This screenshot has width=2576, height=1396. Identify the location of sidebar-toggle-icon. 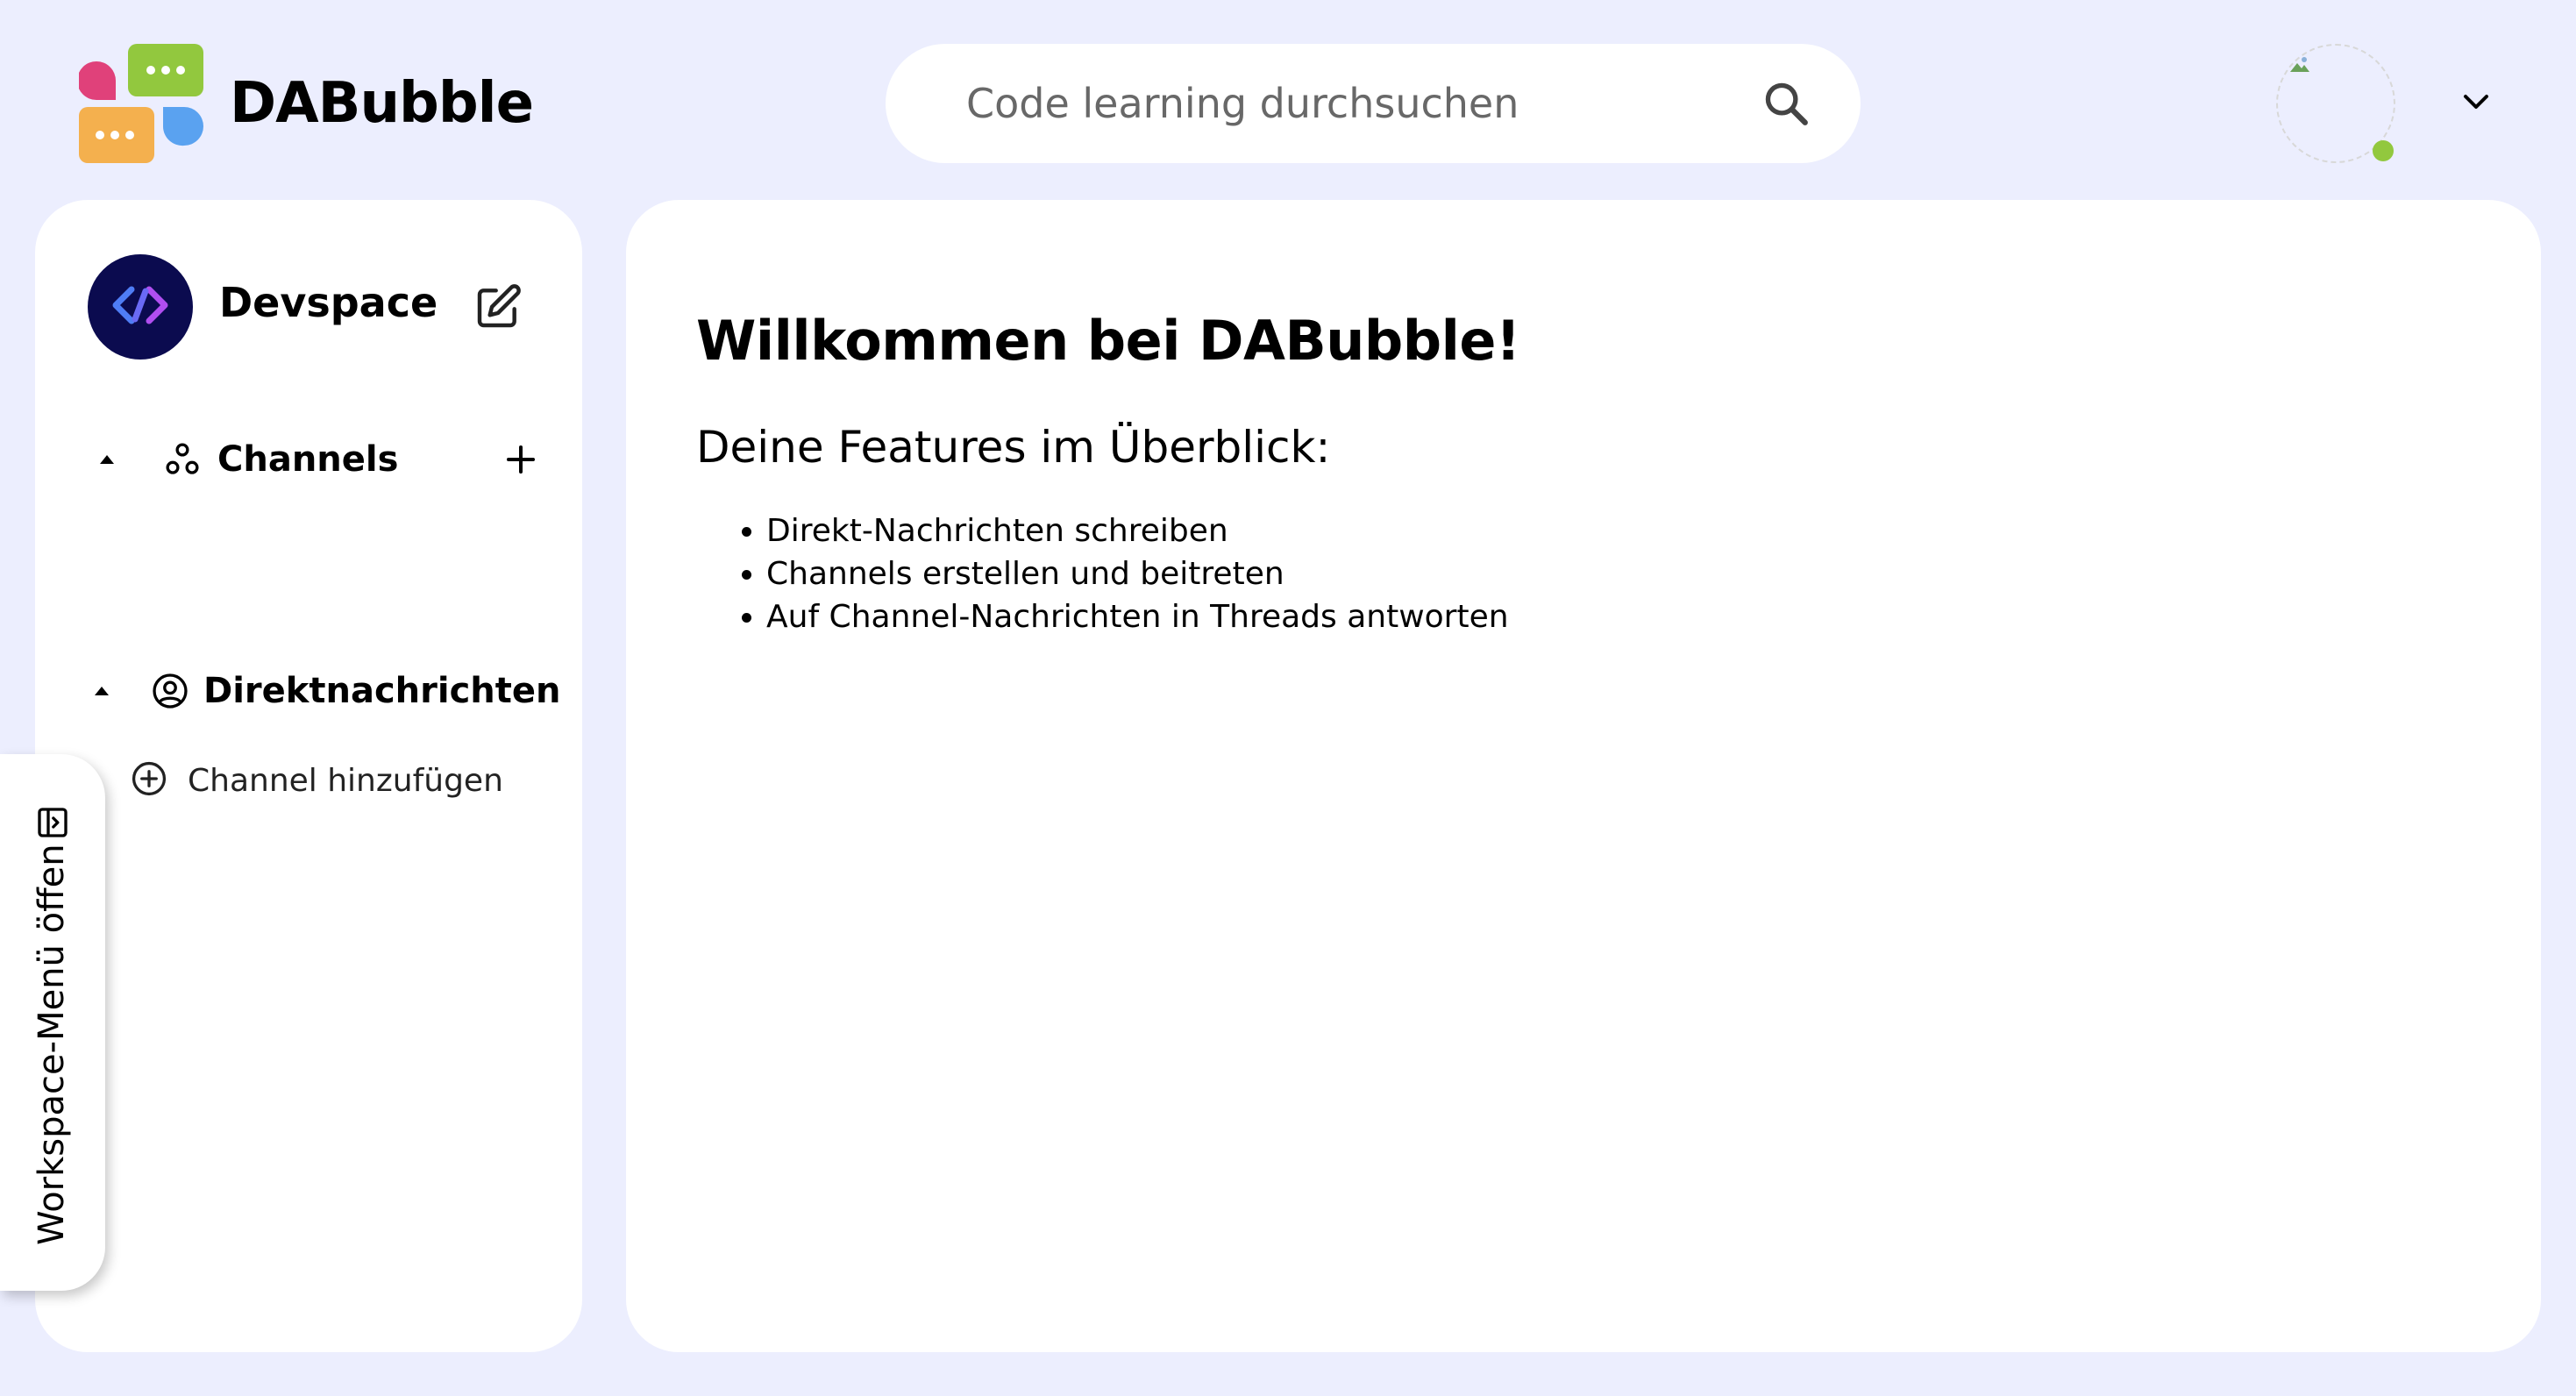
(52, 822).